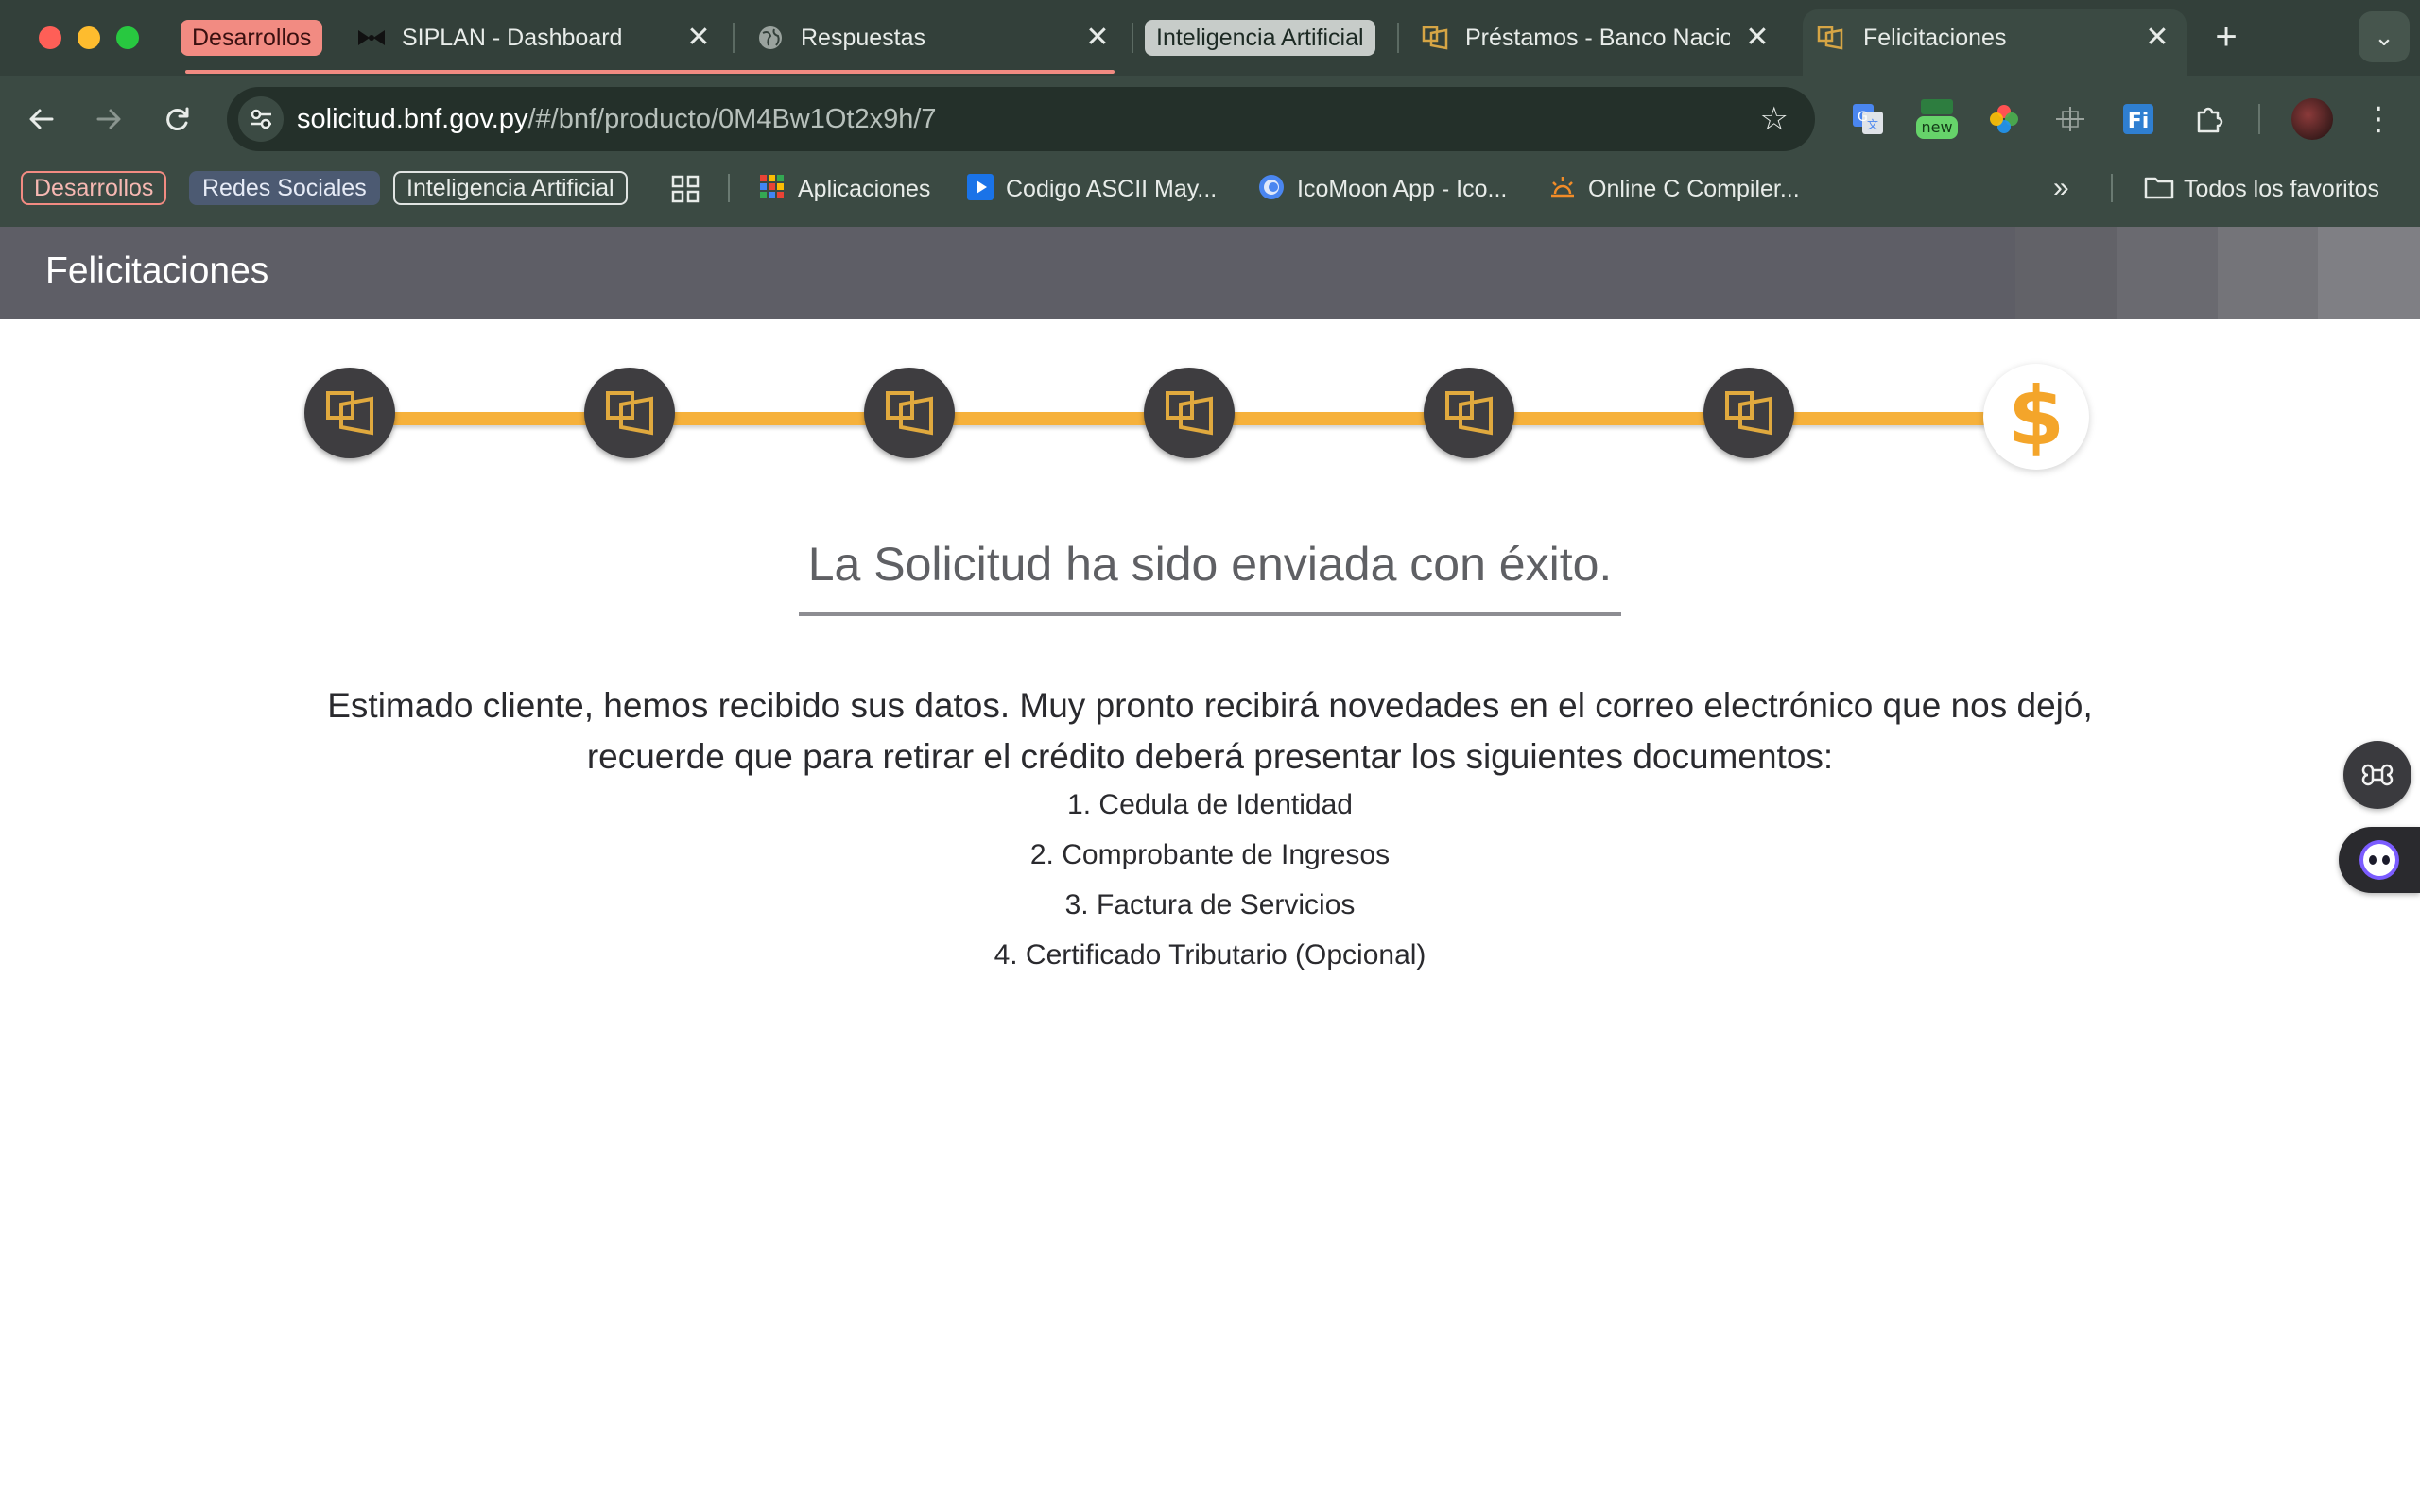 This screenshot has width=2420, height=1512. I want to click on tab-groups-grid-icon, so click(685, 189).